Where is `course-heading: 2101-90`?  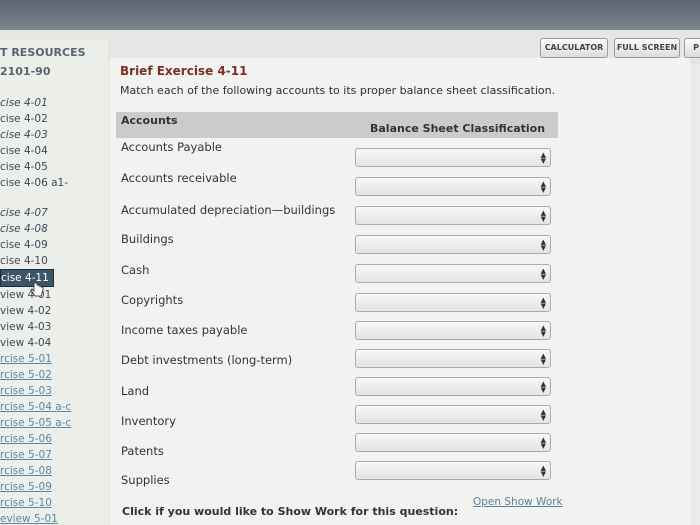
course-heading: 2101-90 is located at coordinates (25, 71).